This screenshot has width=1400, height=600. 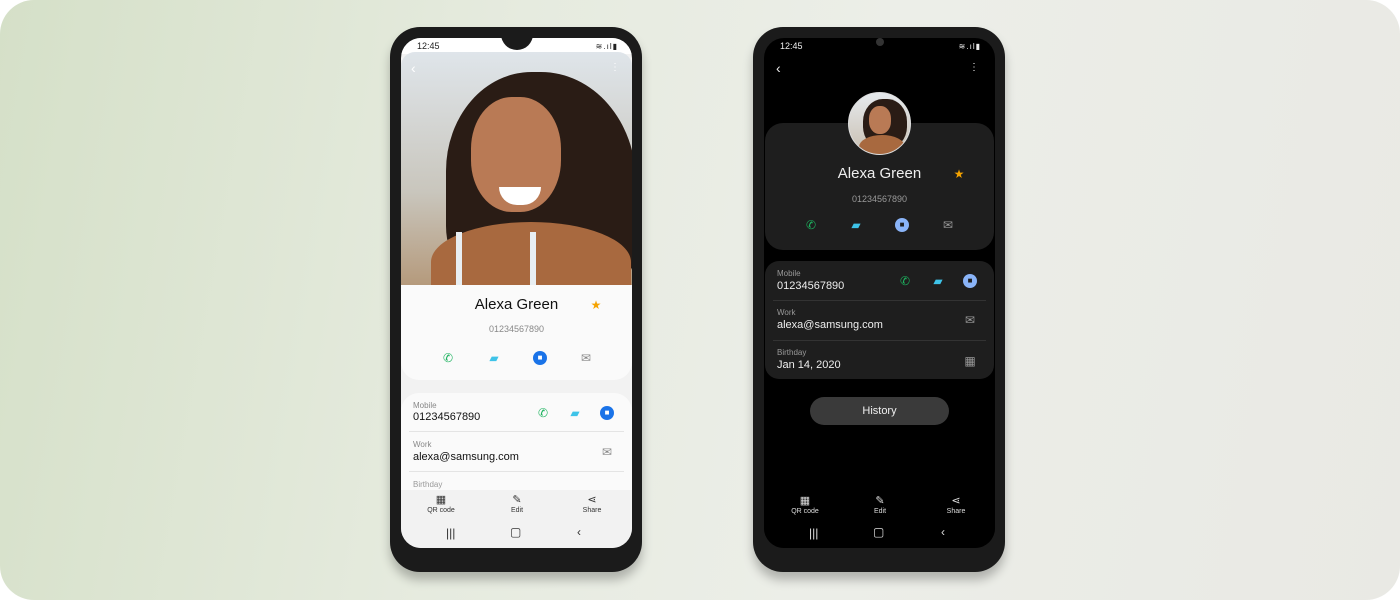 What do you see at coordinates (809, 365) in the screenshot?
I see `birthday-value: Jan 14, 2020` at bounding box center [809, 365].